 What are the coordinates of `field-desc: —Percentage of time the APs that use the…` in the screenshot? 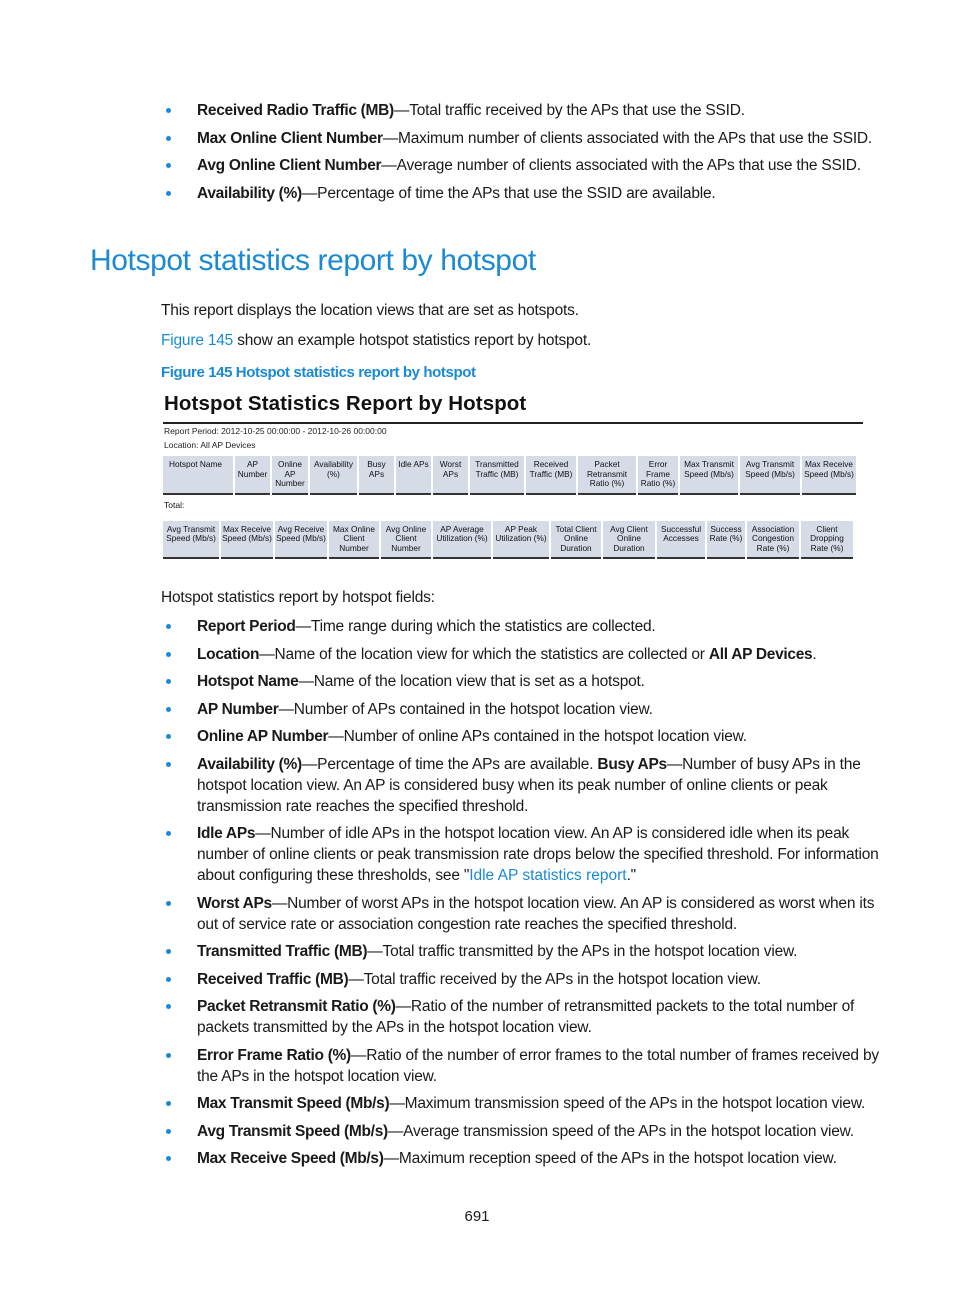 It's located at (508, 193).